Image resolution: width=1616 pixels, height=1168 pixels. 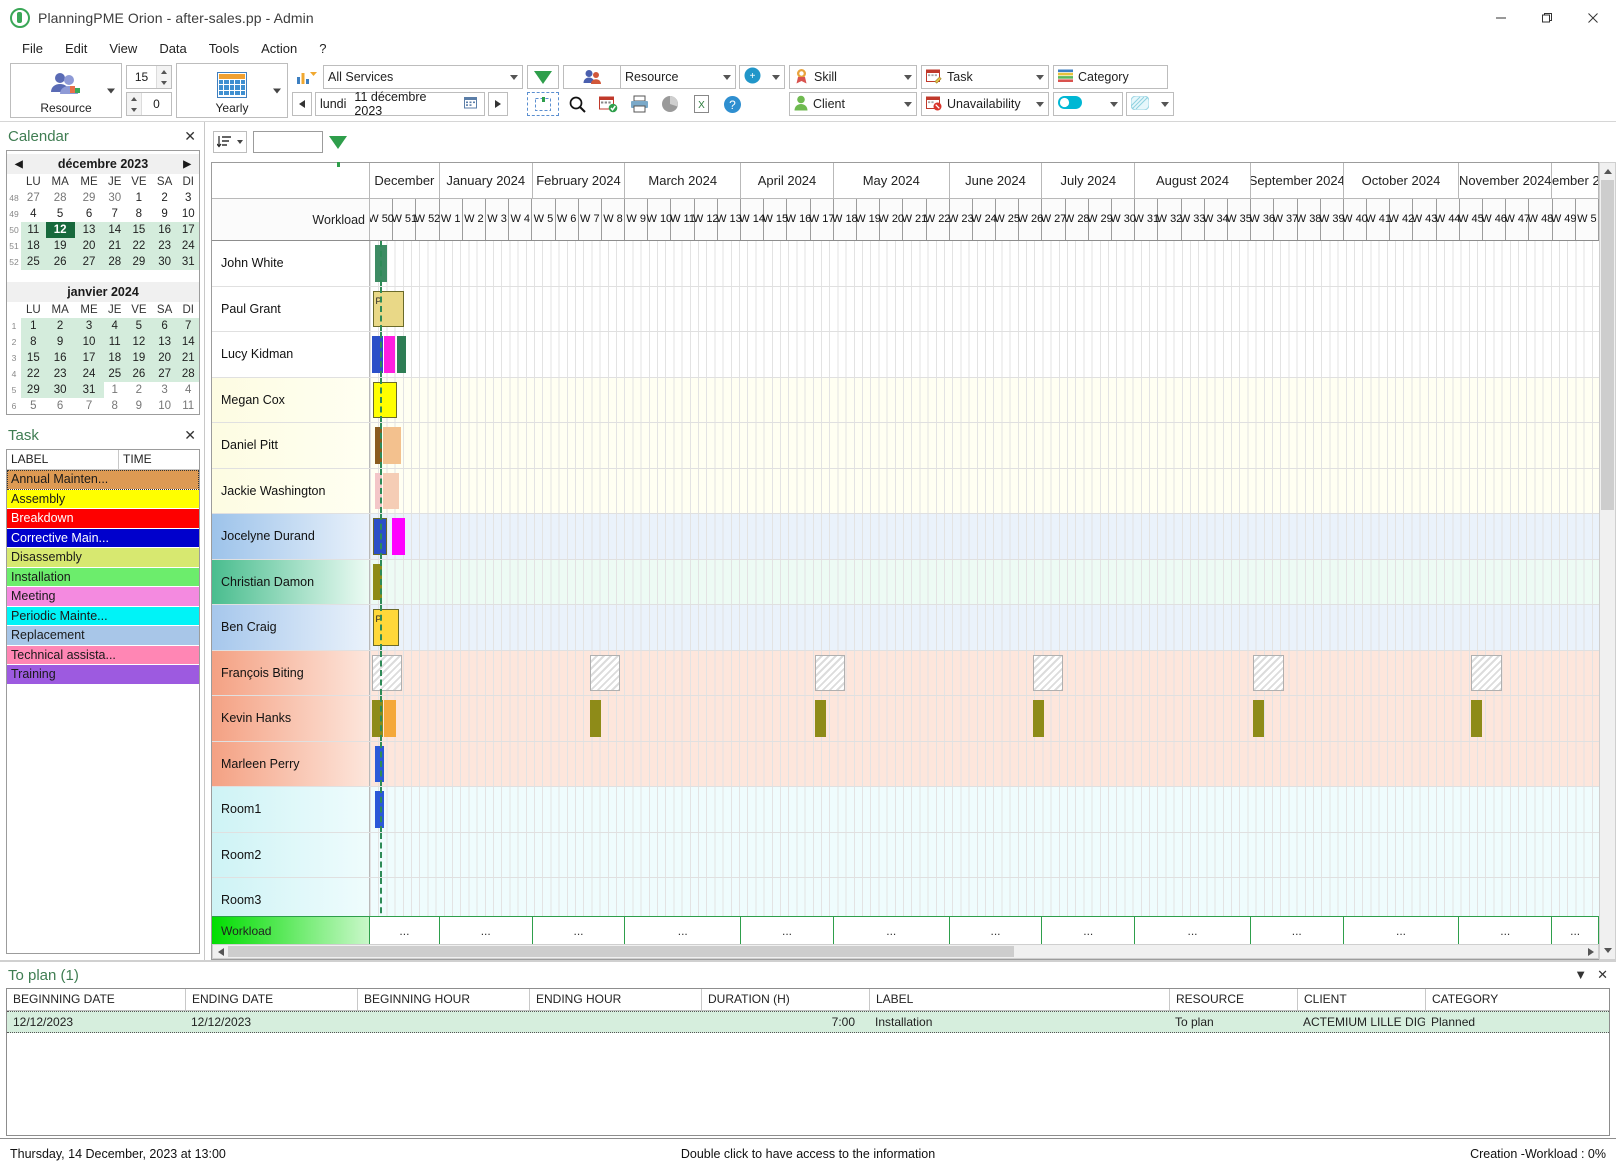 What do you see at coordinates (577, 104) in the screenshot?
I see `search-button` at bounding box center [577, 104].